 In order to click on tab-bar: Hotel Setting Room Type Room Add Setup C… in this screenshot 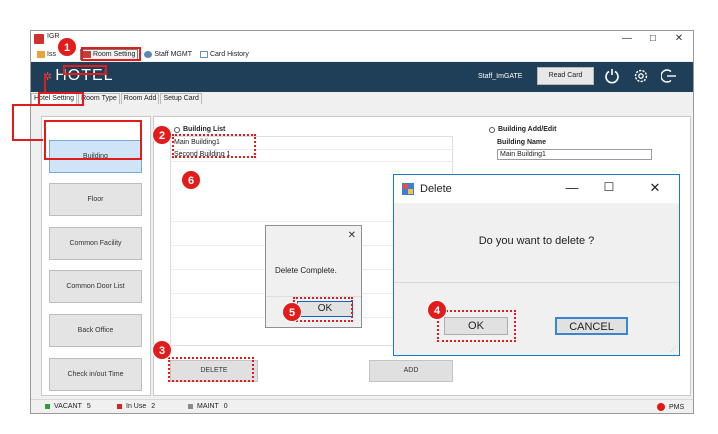, I will do `click(362, 98)`.